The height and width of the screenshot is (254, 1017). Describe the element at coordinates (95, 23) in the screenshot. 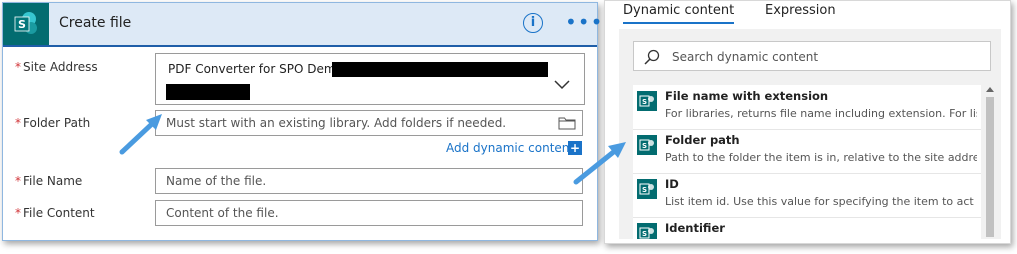

I see `card-title: Create file` at that location.